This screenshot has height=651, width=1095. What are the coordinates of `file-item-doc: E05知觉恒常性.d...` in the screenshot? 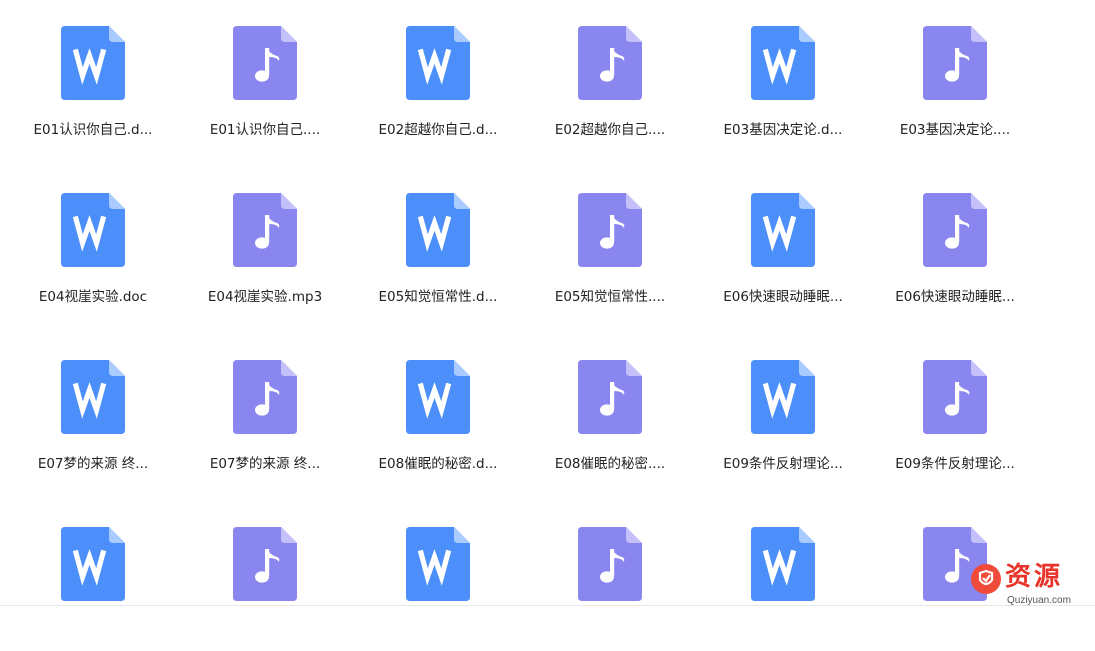 It's located at (438, 242).